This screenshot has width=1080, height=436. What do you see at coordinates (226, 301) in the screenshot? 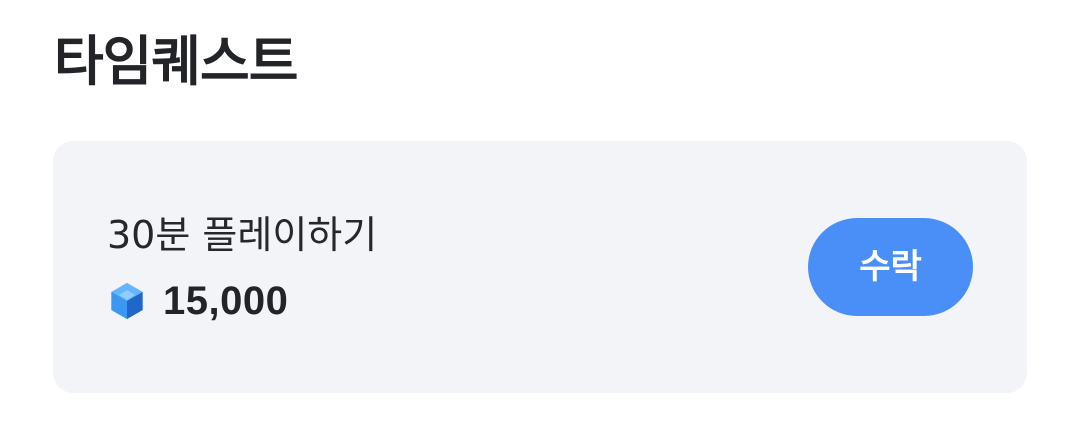
I see `reward-amount: 15,000` at bounding box center [226, 301].